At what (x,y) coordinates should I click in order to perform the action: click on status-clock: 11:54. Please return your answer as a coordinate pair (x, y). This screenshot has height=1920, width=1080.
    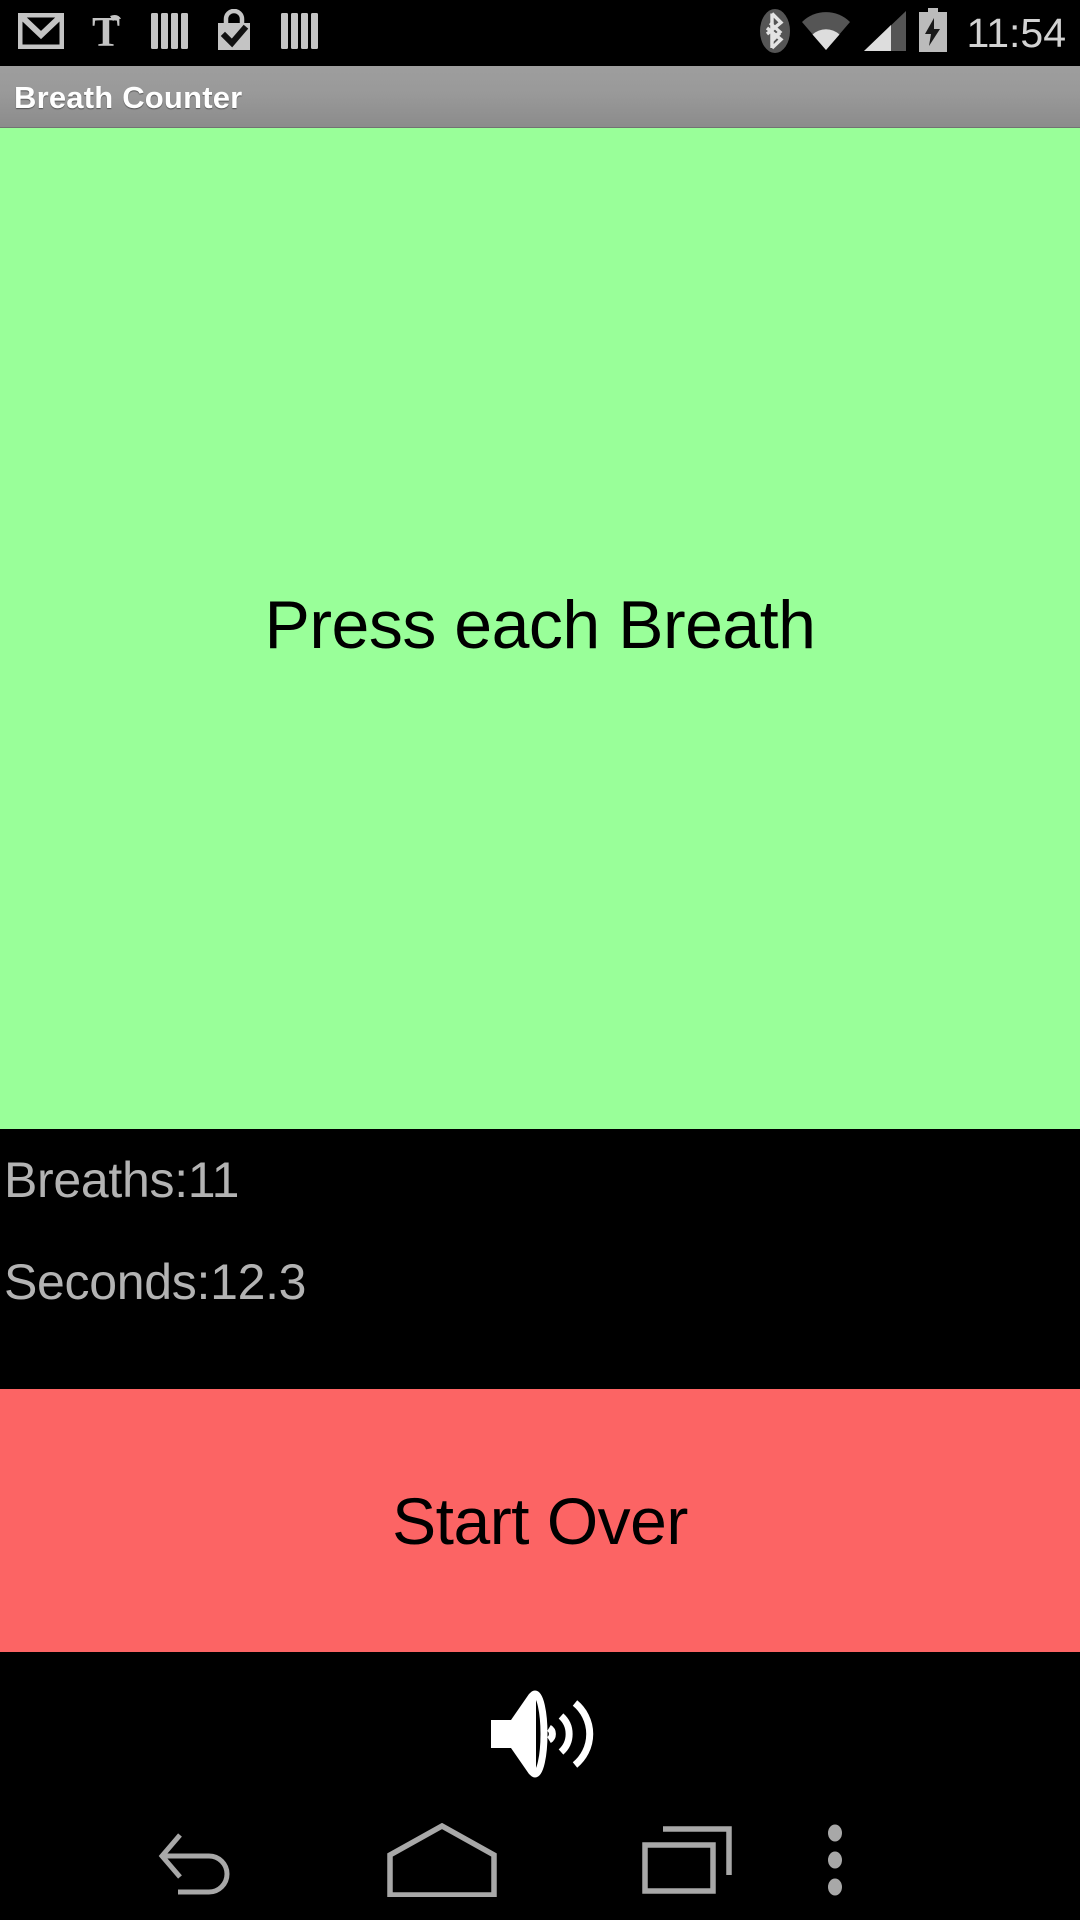
    Looking at the image, I should click on (1016, 32).